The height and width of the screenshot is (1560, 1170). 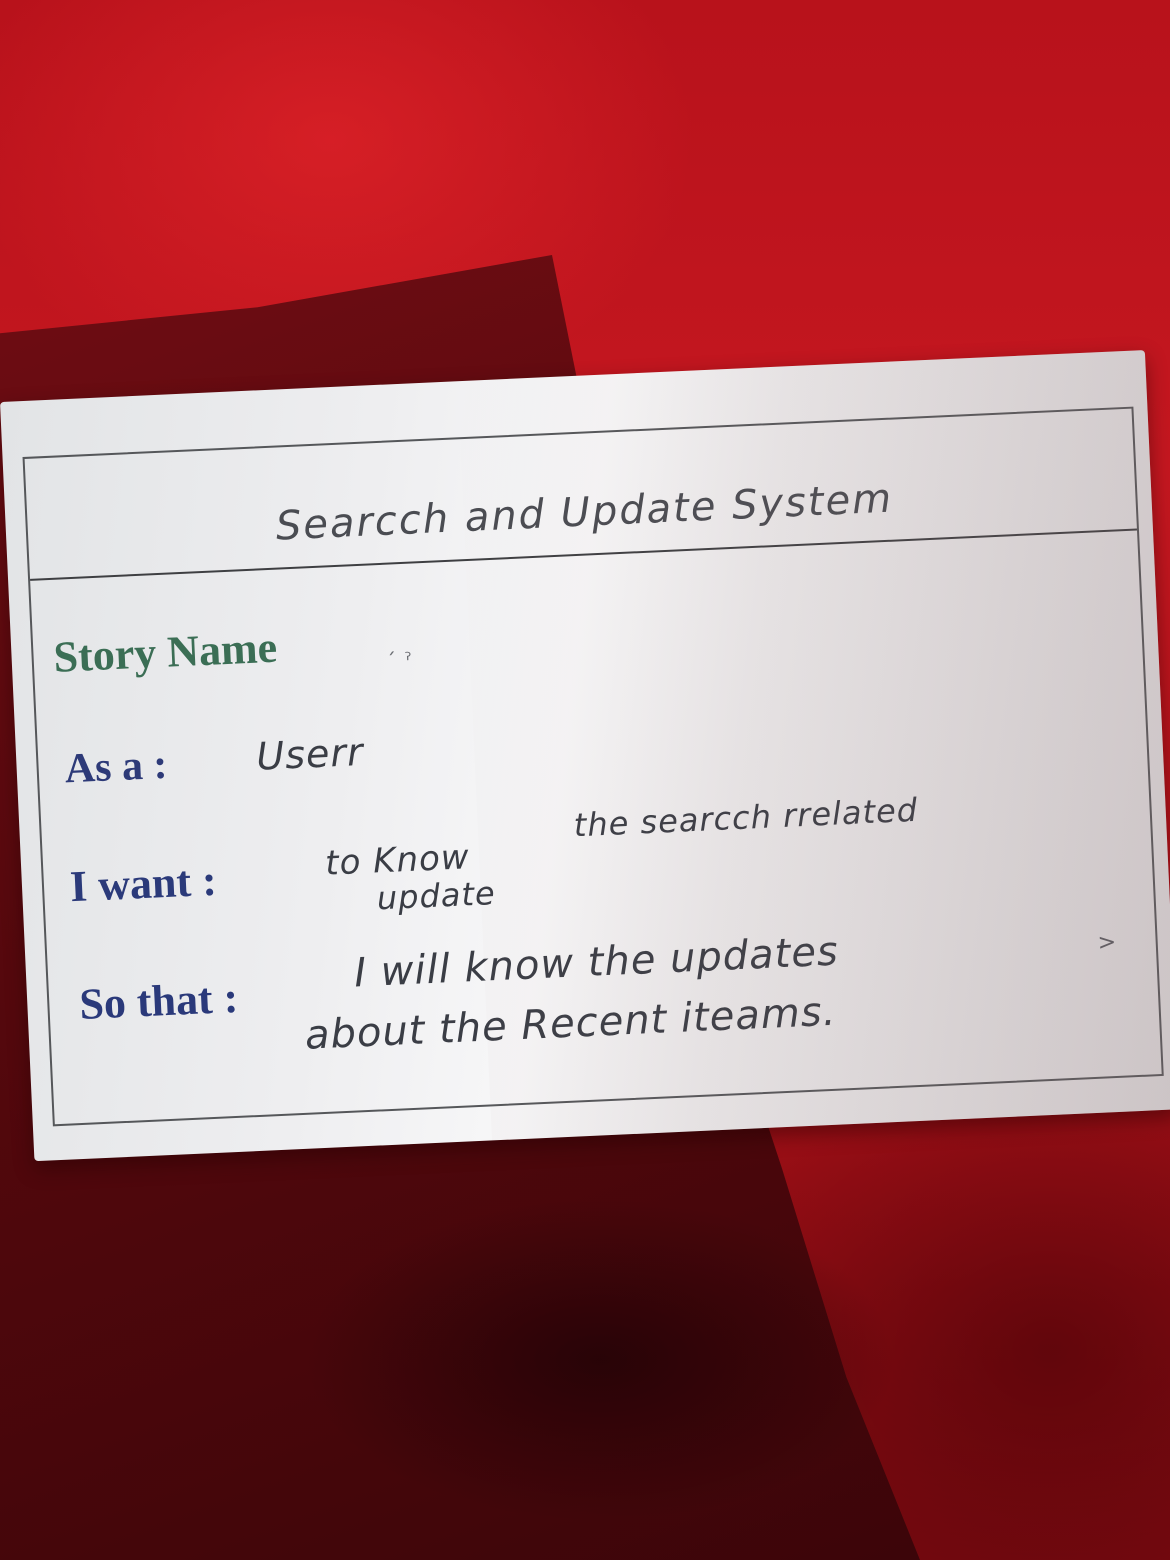 I want to click on as-a-label: As a :, so click(x=116, y=767).